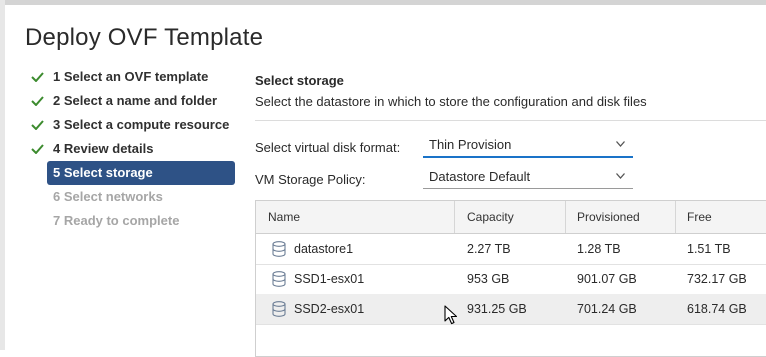 The image size is (766, 357). What do you see at coordinates (490, 217) in the screenshot?
I see `column-header-capacity: Capacity` at bounding box center [490, 217].